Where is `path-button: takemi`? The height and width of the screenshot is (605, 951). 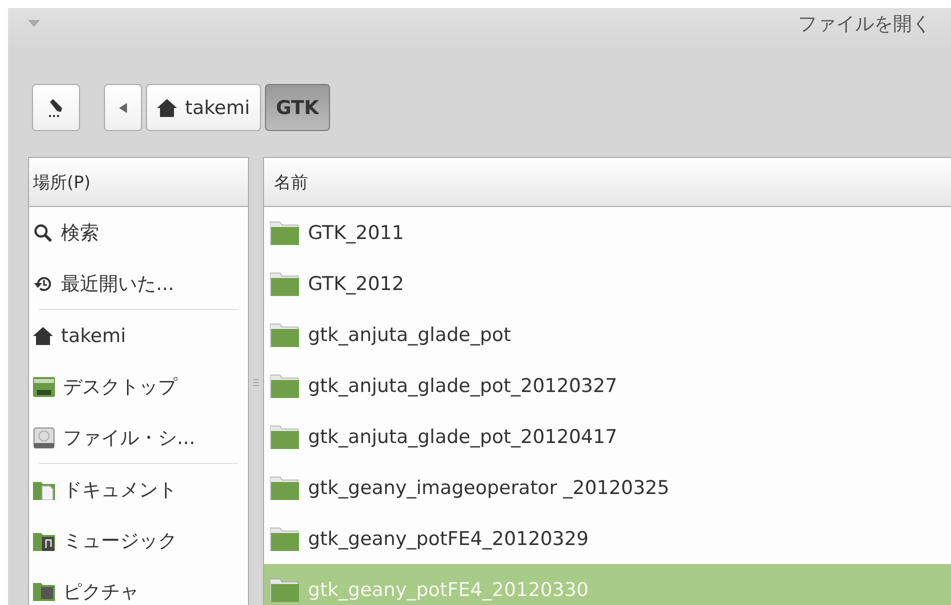
path-button: takemi is located at coordinates (203, 107).